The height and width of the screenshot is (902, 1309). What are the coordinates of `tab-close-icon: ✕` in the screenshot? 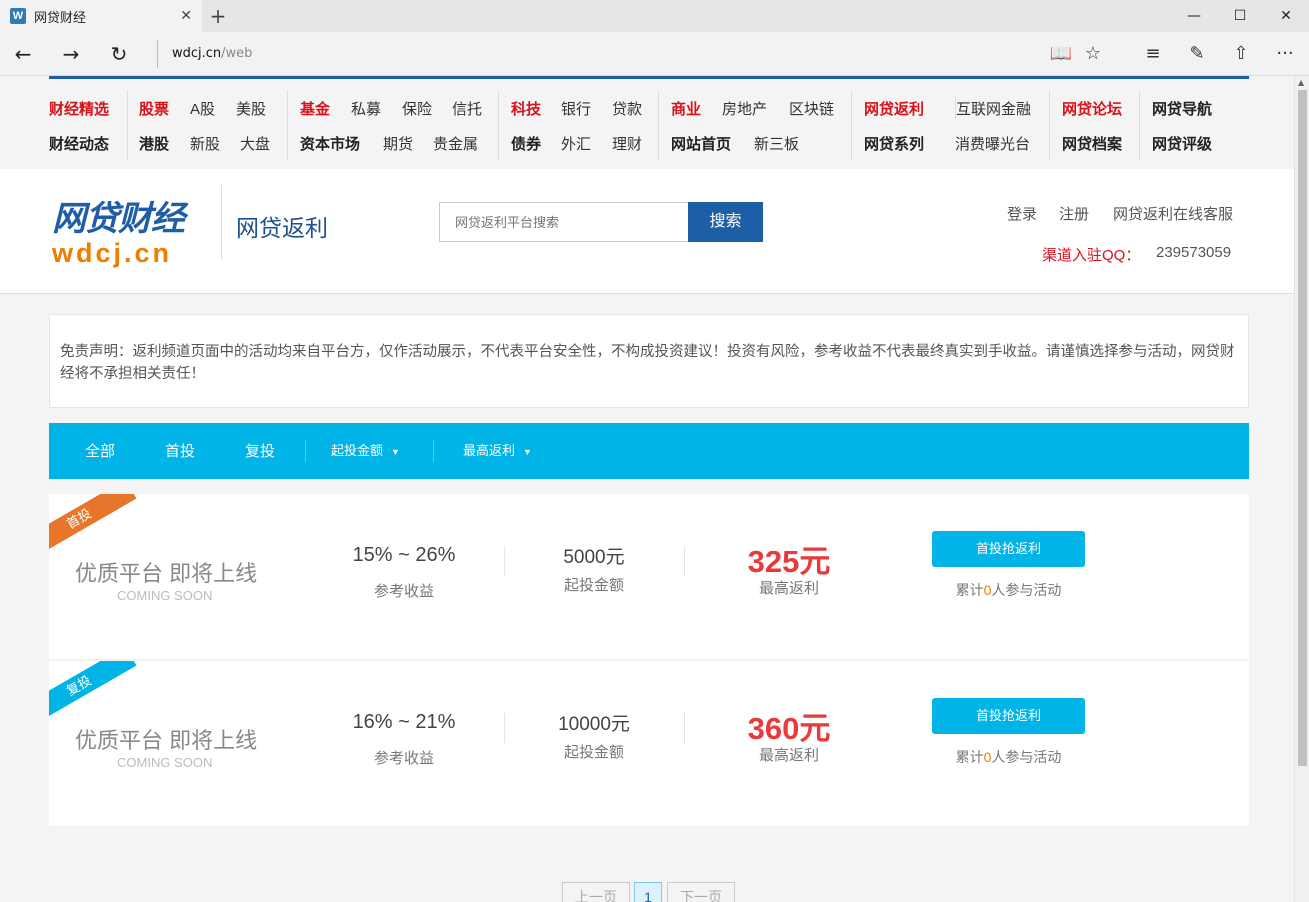 It's located at (186, 16).